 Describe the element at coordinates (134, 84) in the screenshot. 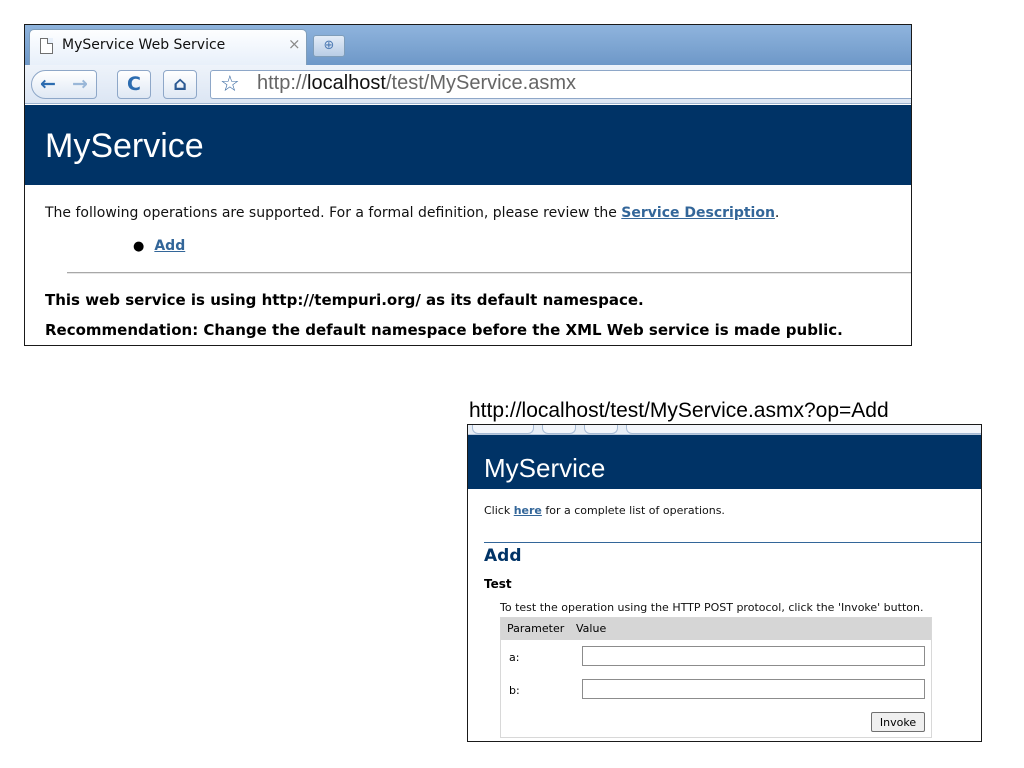

I see `reload-icon: C` at that location.